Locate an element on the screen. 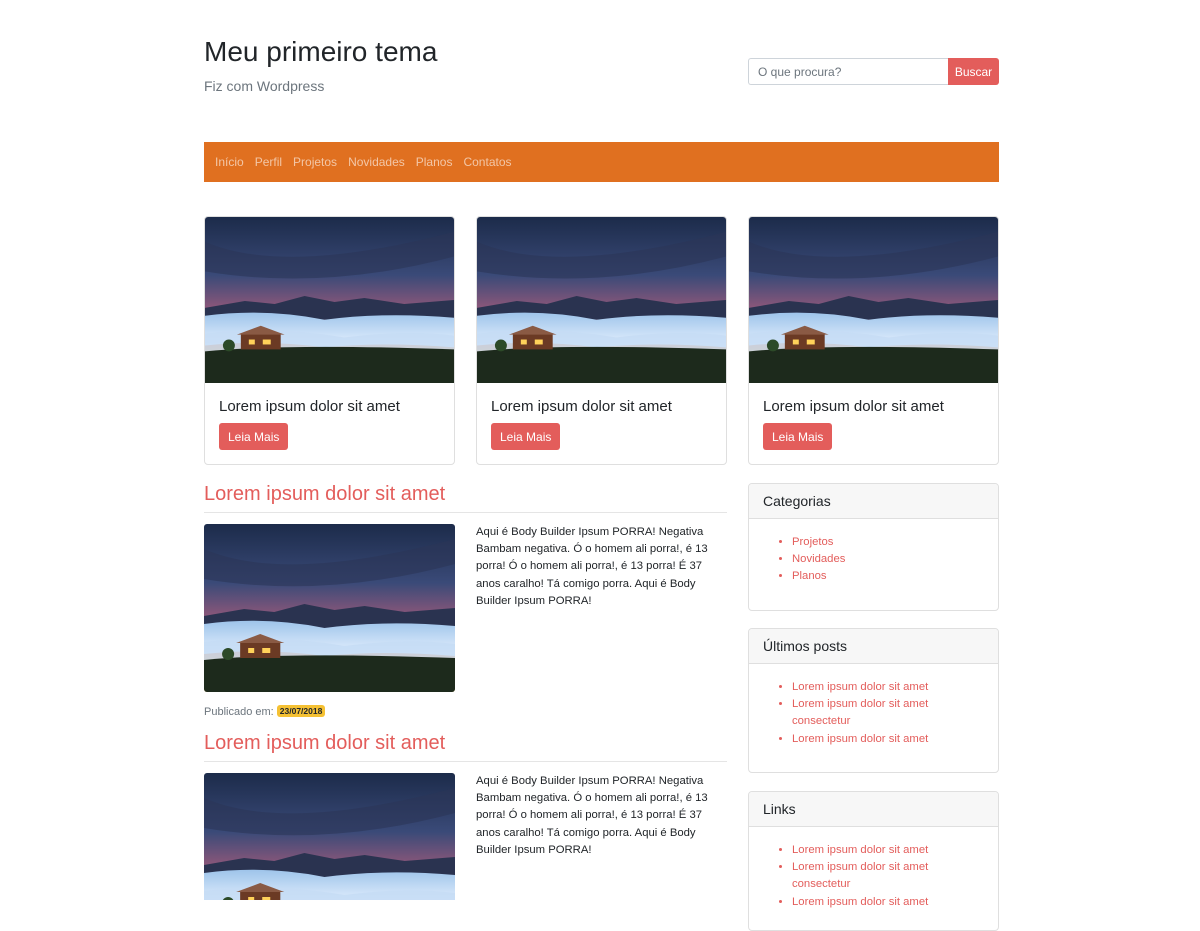 The height and width of the screenshot is (931, 1200). post-meta-label: Publicado em: is located at coordinates (239, 712).